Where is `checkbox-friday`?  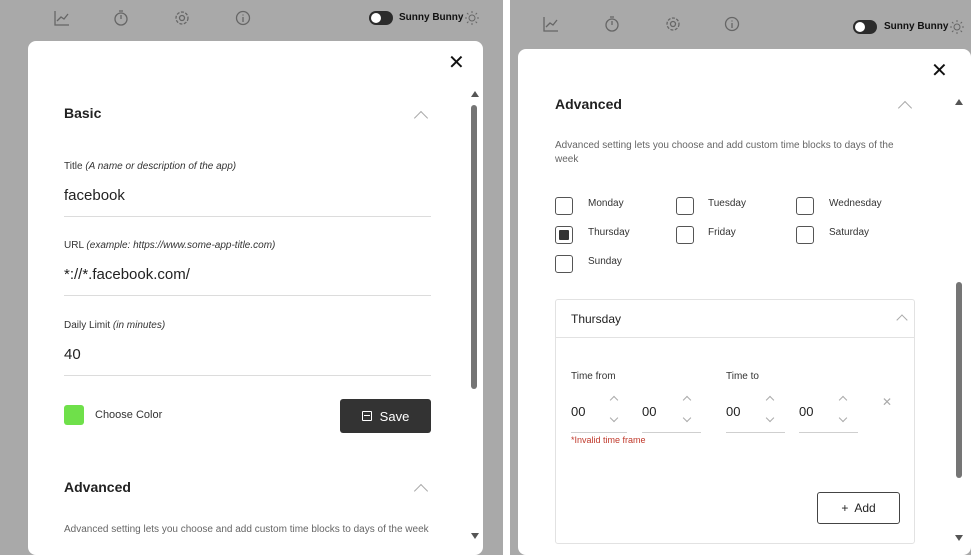
checkbox-friday is located at coordinates (685, 235).